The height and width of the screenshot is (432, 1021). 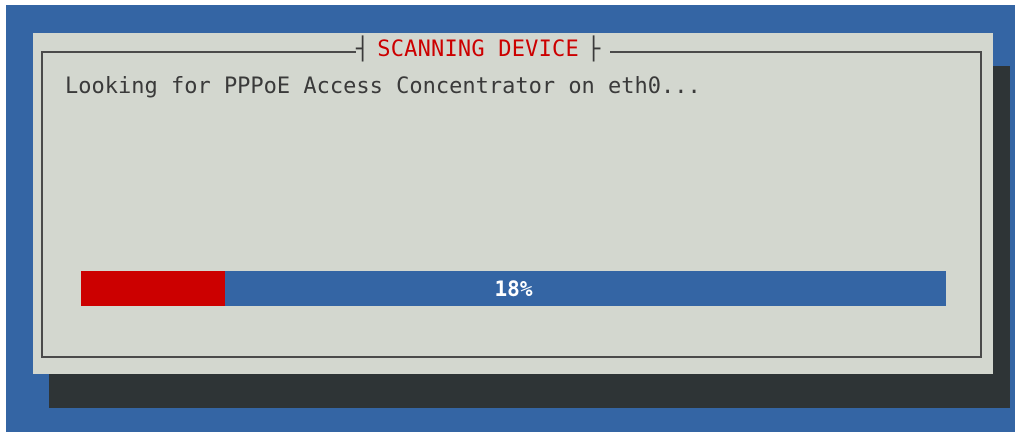 I want to click on title-left-tee: ┤, so click(x=363, y=49).